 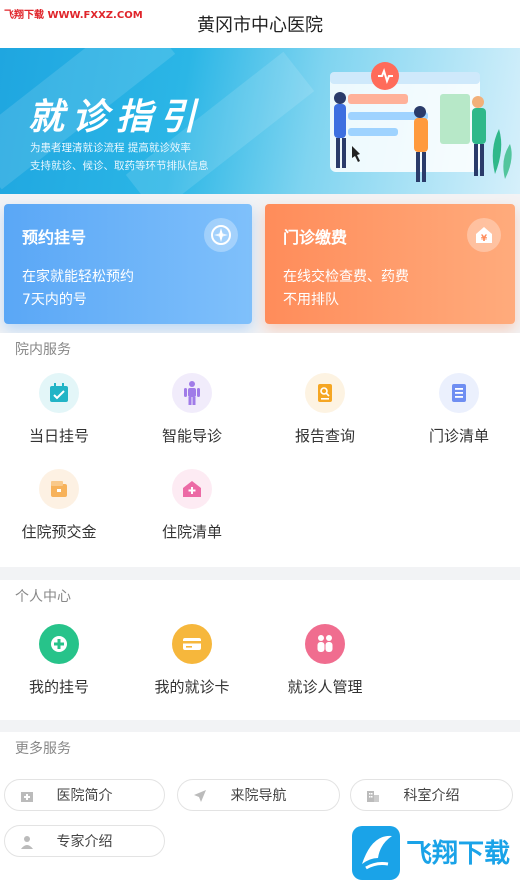 I want to click on more-department-intro: 科室介绍, so click(x=431, y=795).